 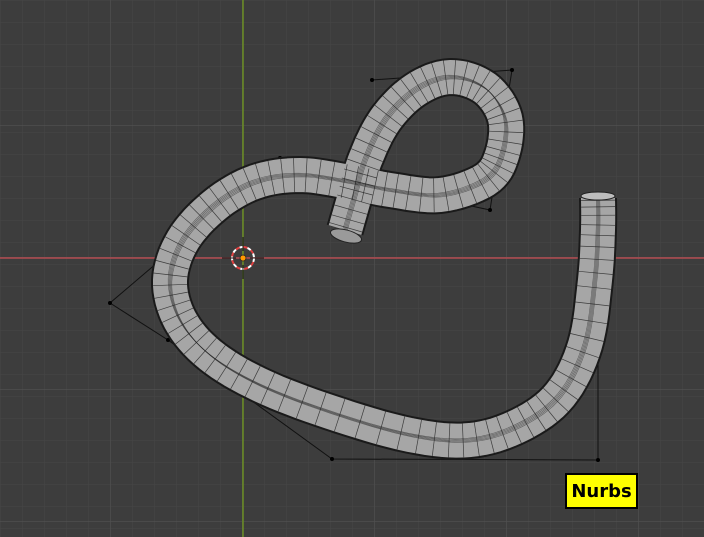 What do you see at coordinates (243, 258) in the screenshot?
I see `object-origin-icon` at bounding box center [243, 258].